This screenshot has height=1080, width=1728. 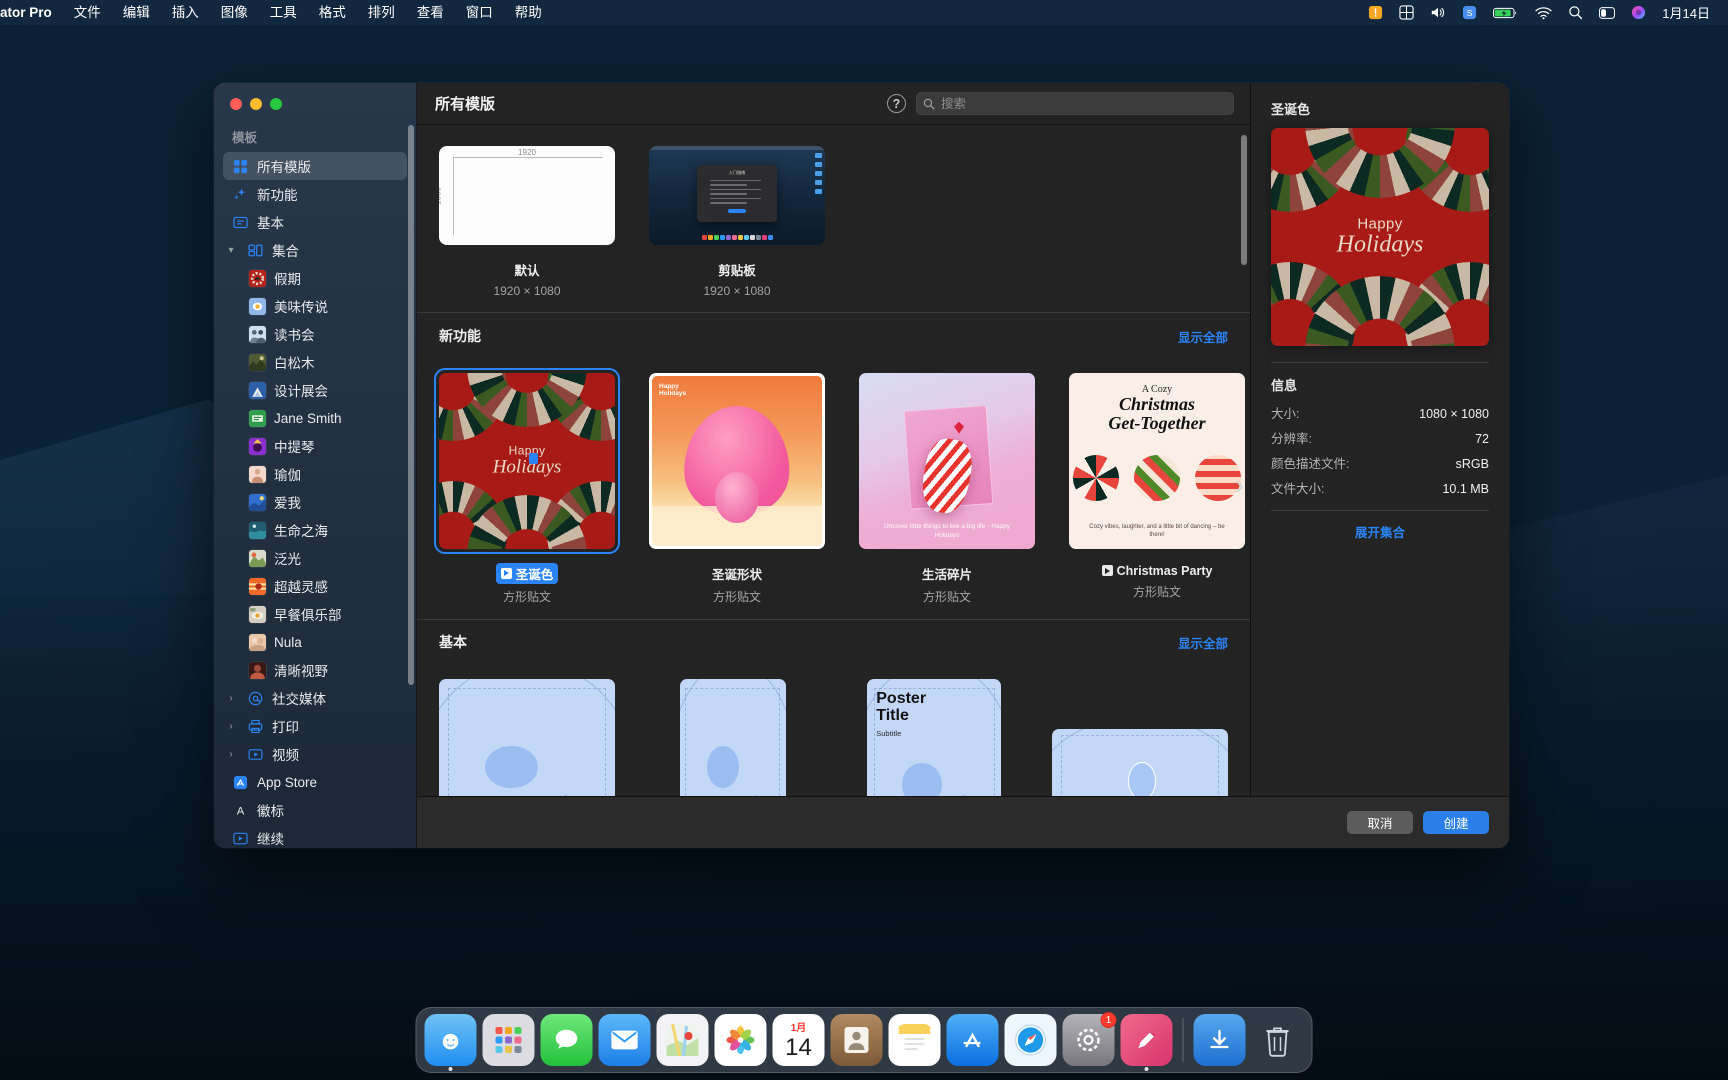 I want to click on template-card-post: Post Title Subtitle, so click(x=527, y=735).